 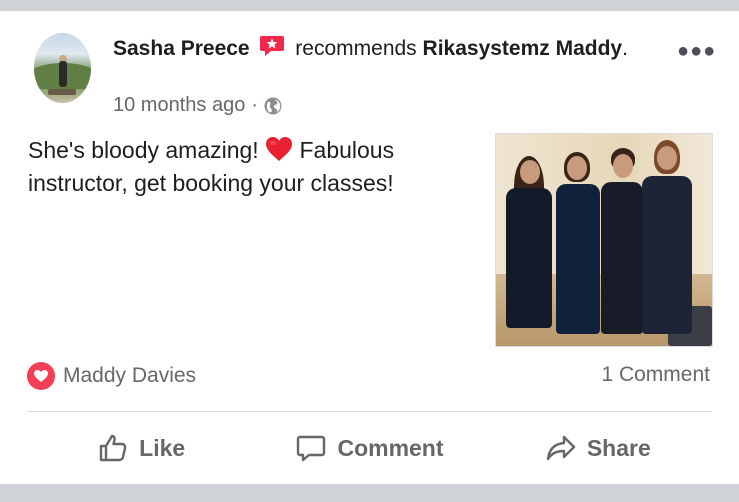 I want to click on more-options-icon: ●●●, so click(x=696, y=51).